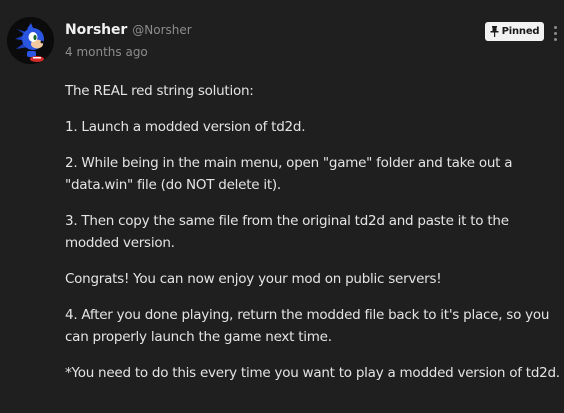 The image size is (564, 413). Describe the element at coordinates (161, 30) in the screenshot. I see `author-handle: @Norsher` at that location.